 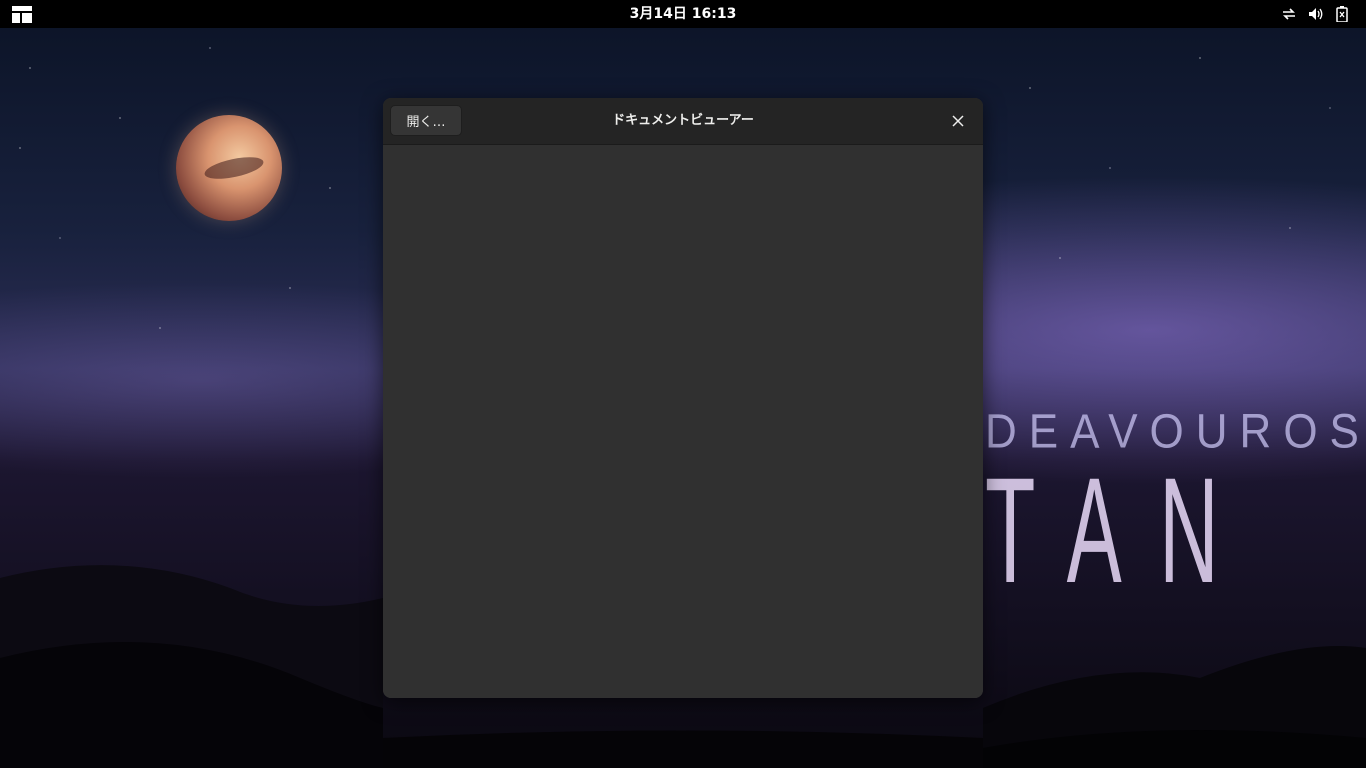 What do you see at coordinates (22, 14) in the screenshot?
I see `activities-grid-icon` at bounding box center [22, 14].